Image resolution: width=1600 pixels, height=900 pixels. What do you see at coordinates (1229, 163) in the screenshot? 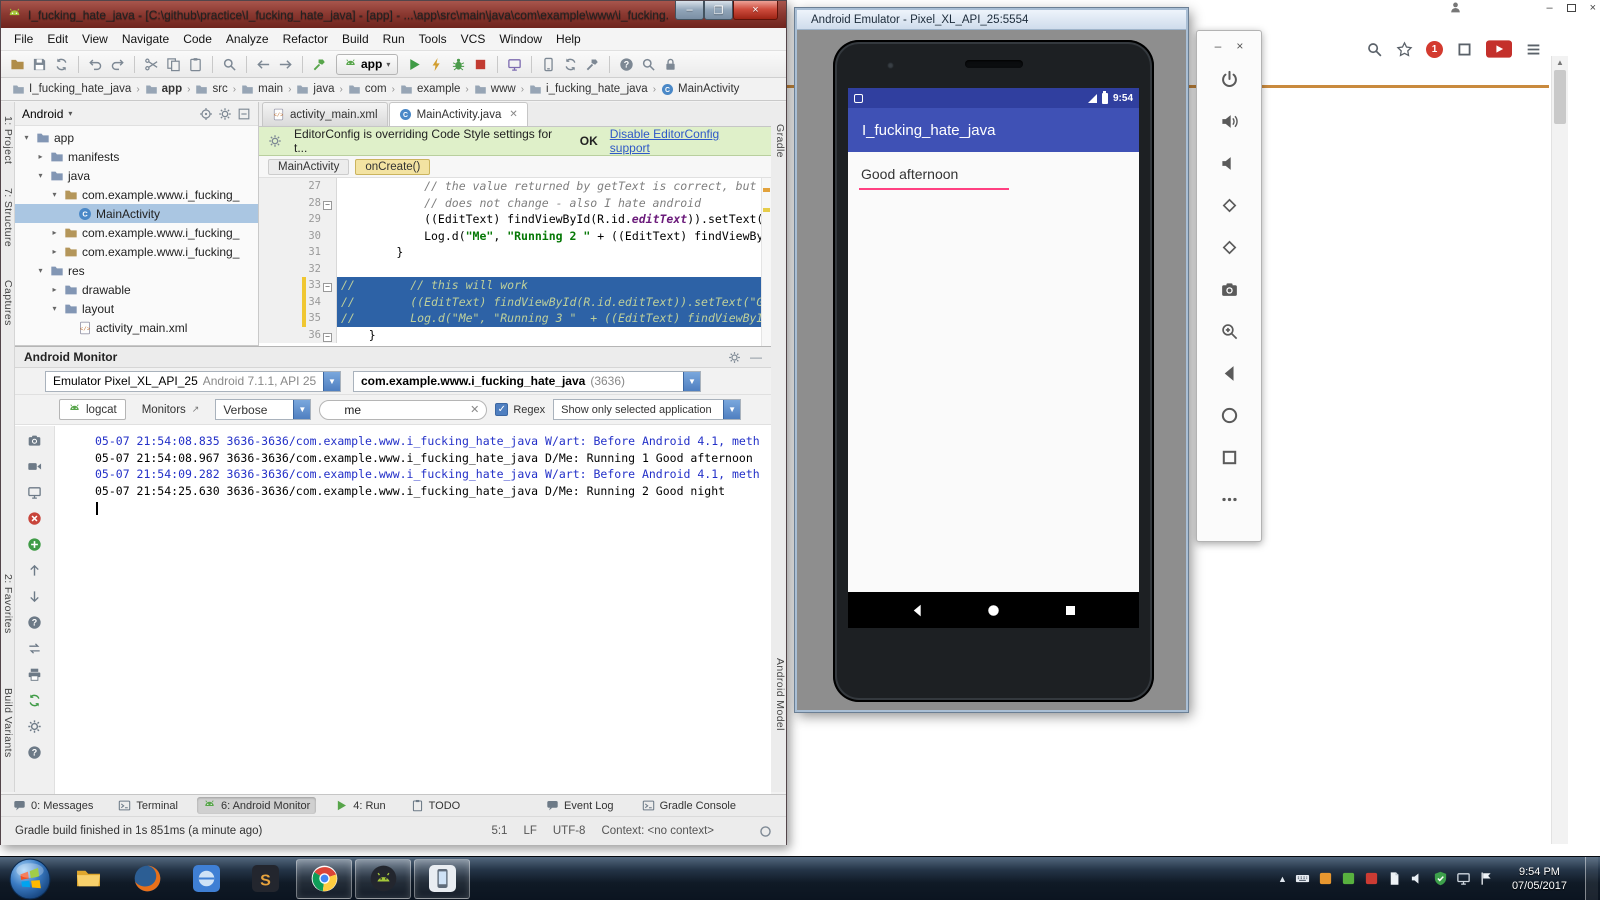
I see `emulator-volume-down-button` at bounding box center [1229, 163].